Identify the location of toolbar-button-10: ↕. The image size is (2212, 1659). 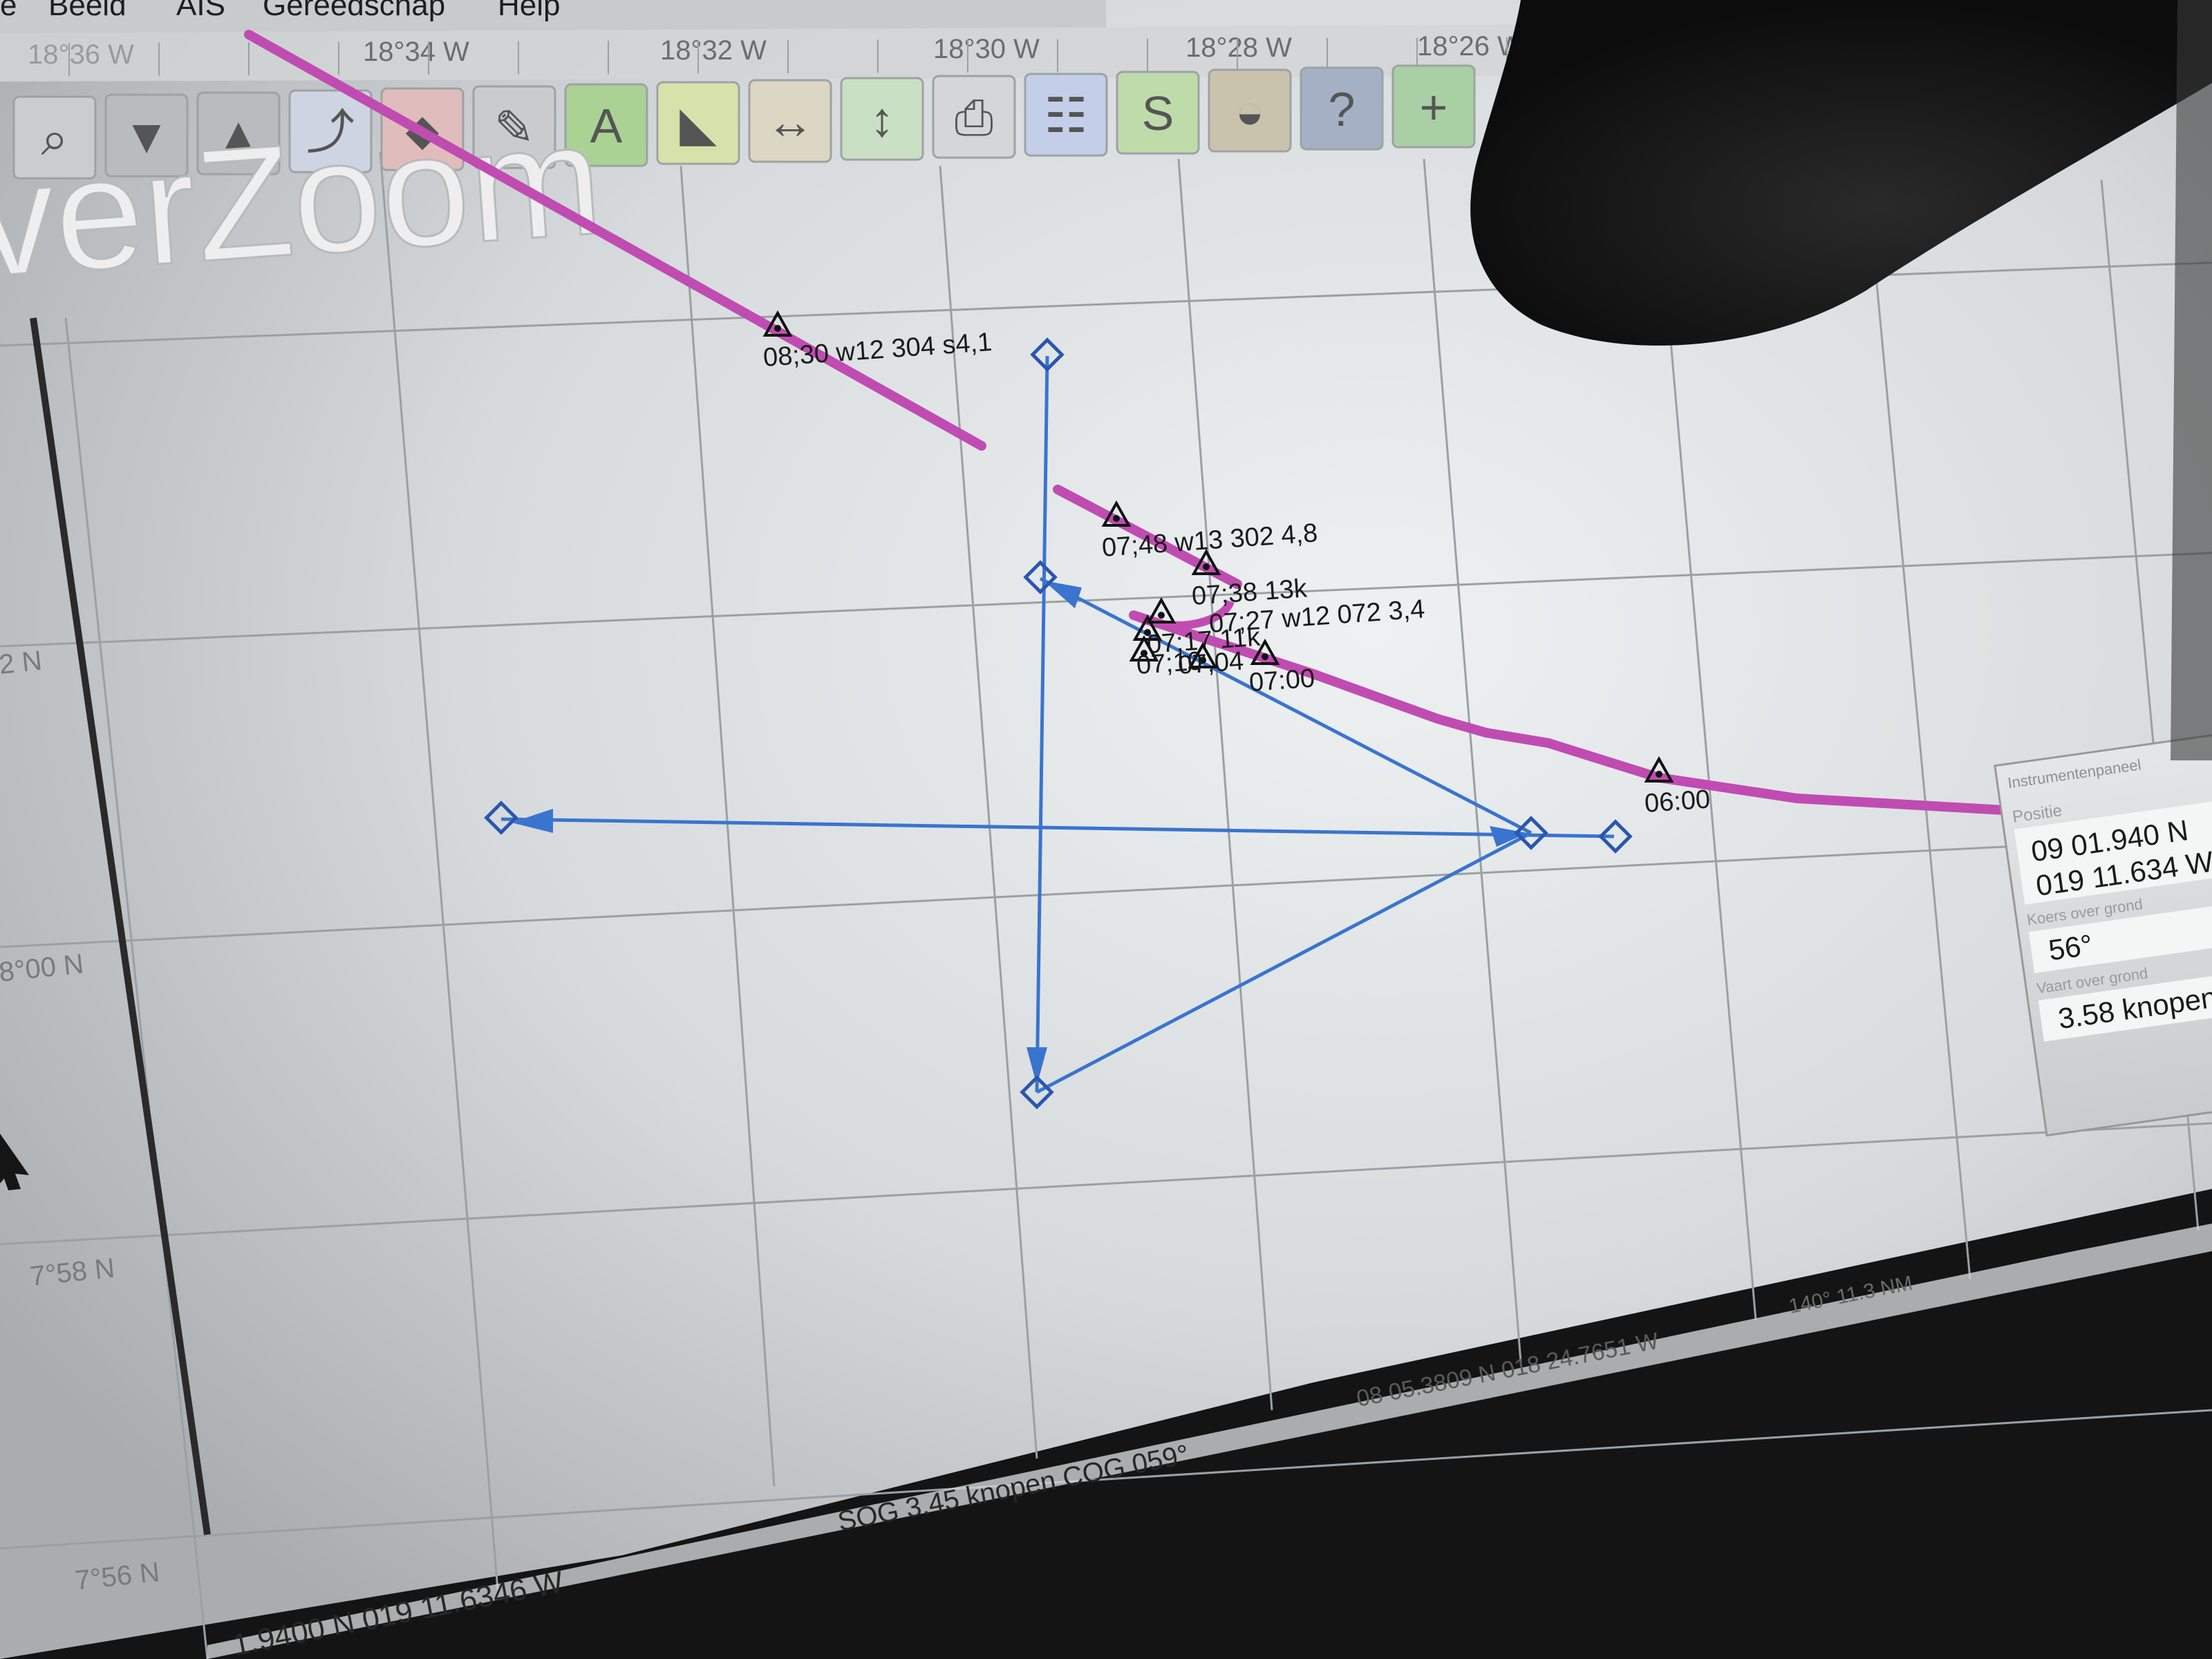
(882, 119).